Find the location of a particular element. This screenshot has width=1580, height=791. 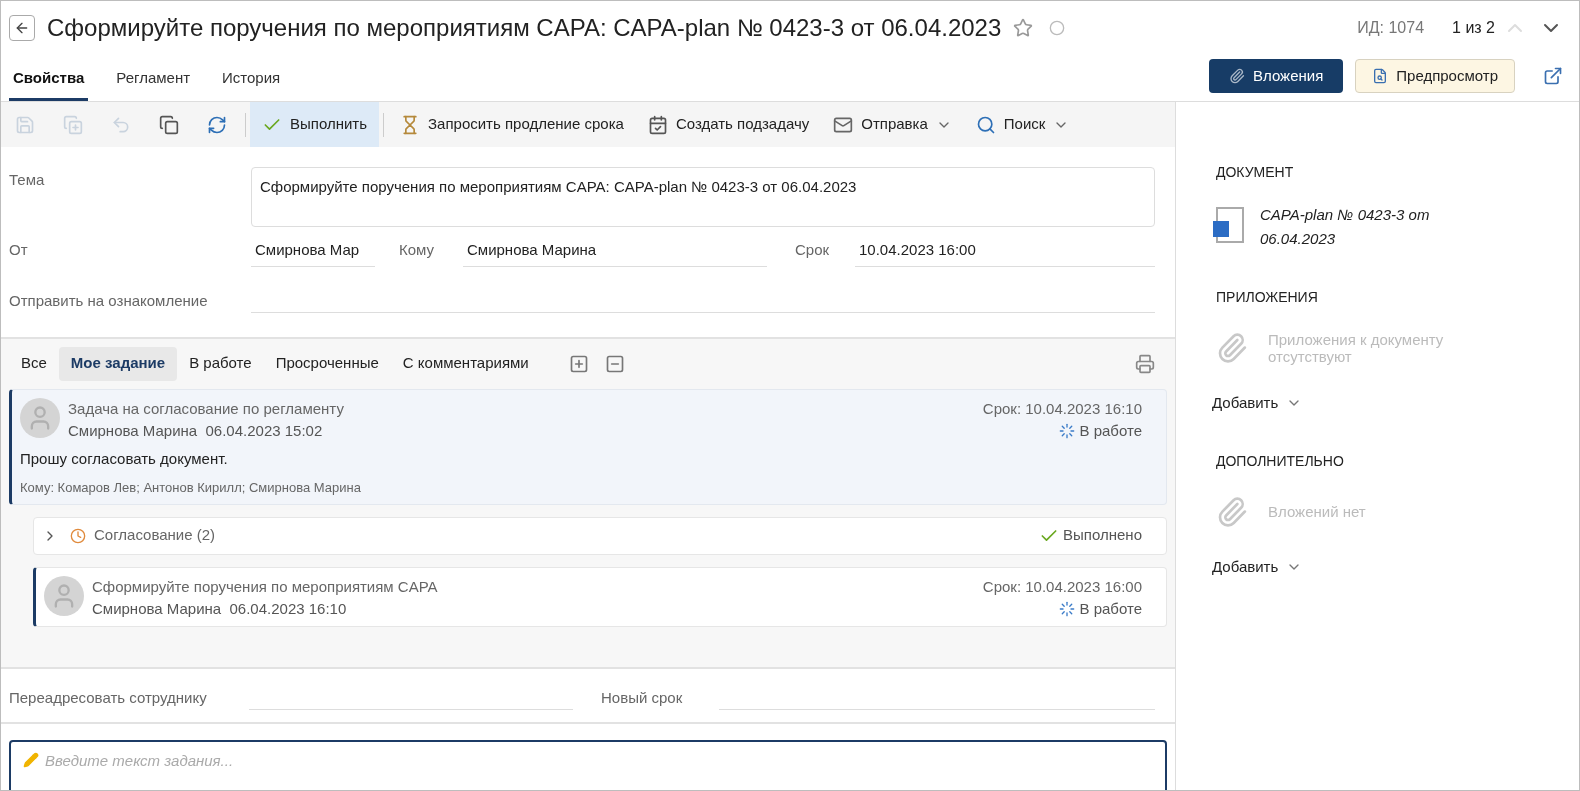

task-text: Прошу согласовать документ. is located at coordinates (124, 458).